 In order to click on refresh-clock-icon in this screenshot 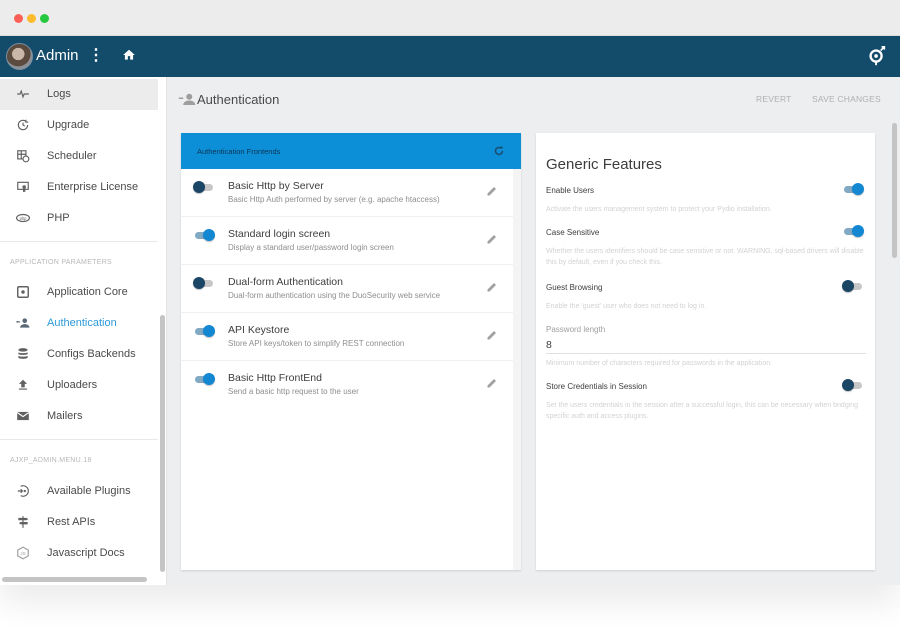, I will do `click(23, 125)`.